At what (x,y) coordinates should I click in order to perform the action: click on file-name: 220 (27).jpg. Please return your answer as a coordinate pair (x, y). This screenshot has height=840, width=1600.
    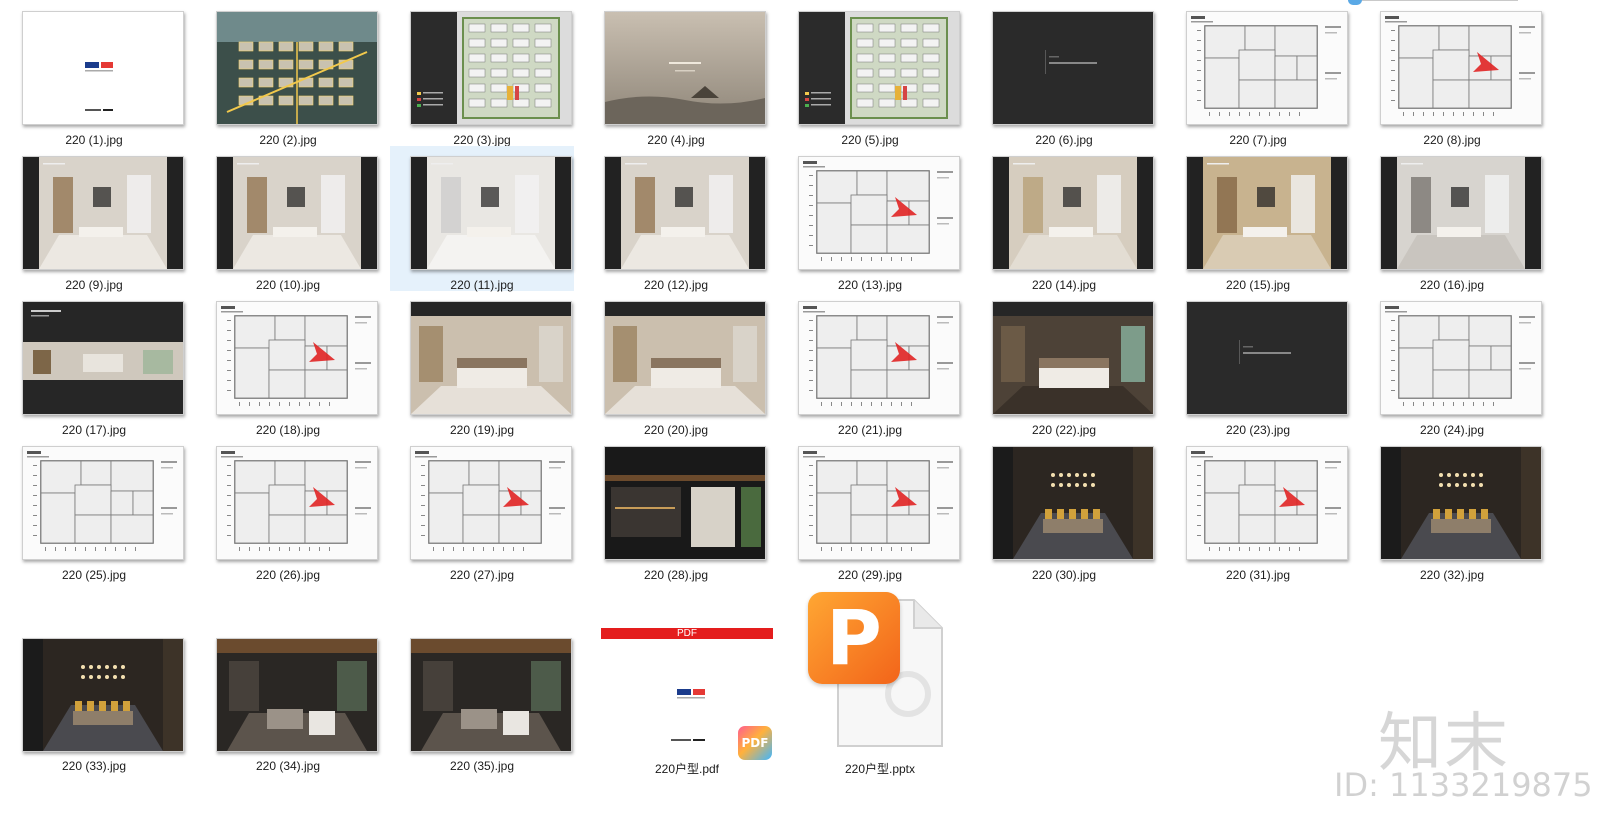
    Looking at the image, I should click on (482, 575).